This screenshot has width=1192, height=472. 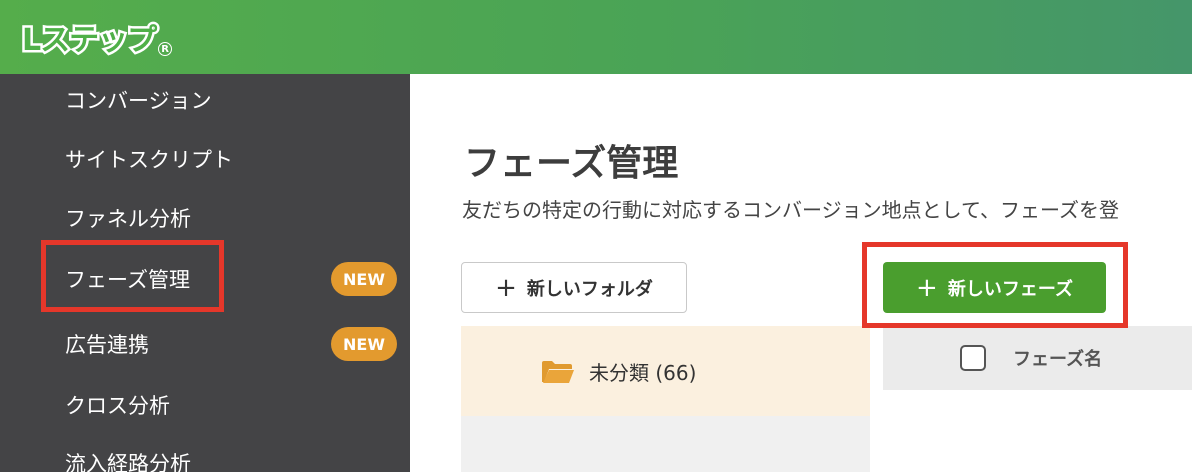 I want to click on sidebar-item-conversion: コンバージョン, so click(x=205, y=100).